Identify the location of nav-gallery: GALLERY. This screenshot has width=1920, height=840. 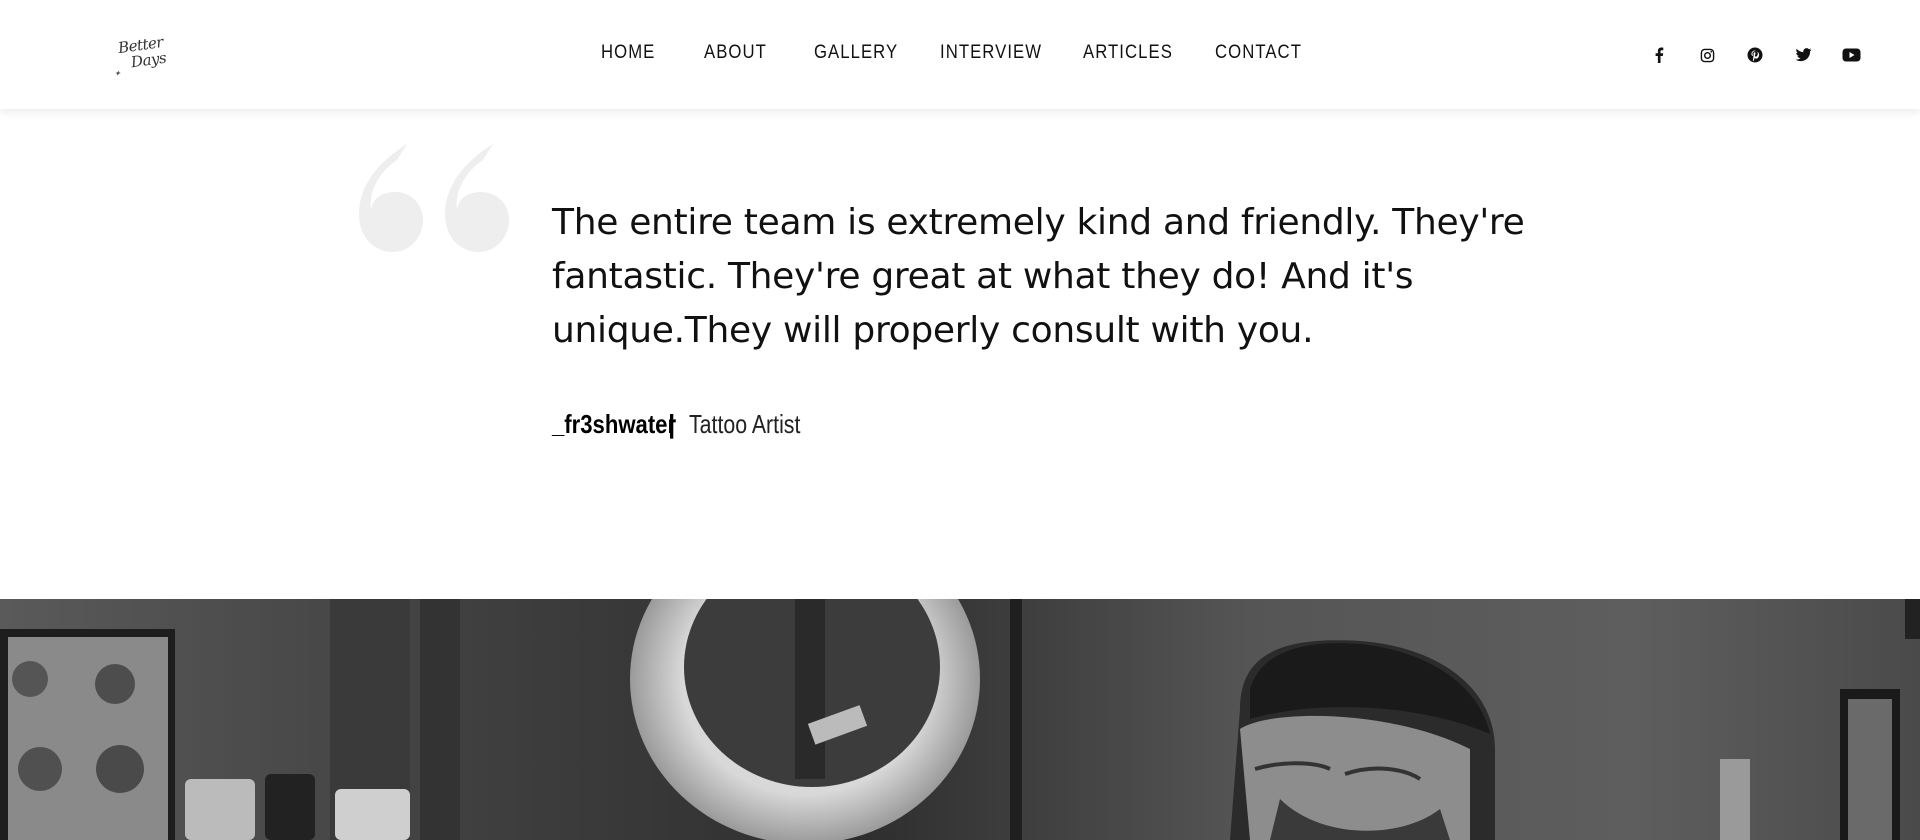
(856, 53).